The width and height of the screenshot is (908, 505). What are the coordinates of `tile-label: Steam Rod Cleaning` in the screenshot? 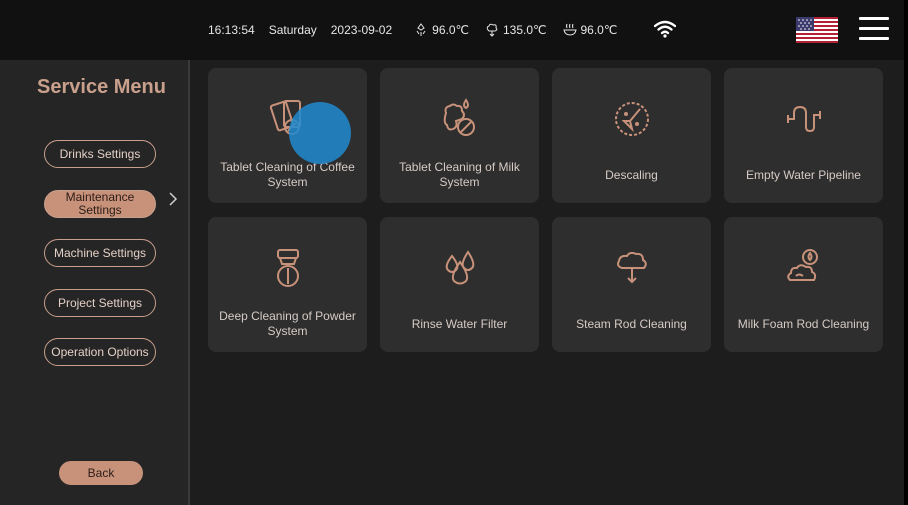 It's located at (631, 323).